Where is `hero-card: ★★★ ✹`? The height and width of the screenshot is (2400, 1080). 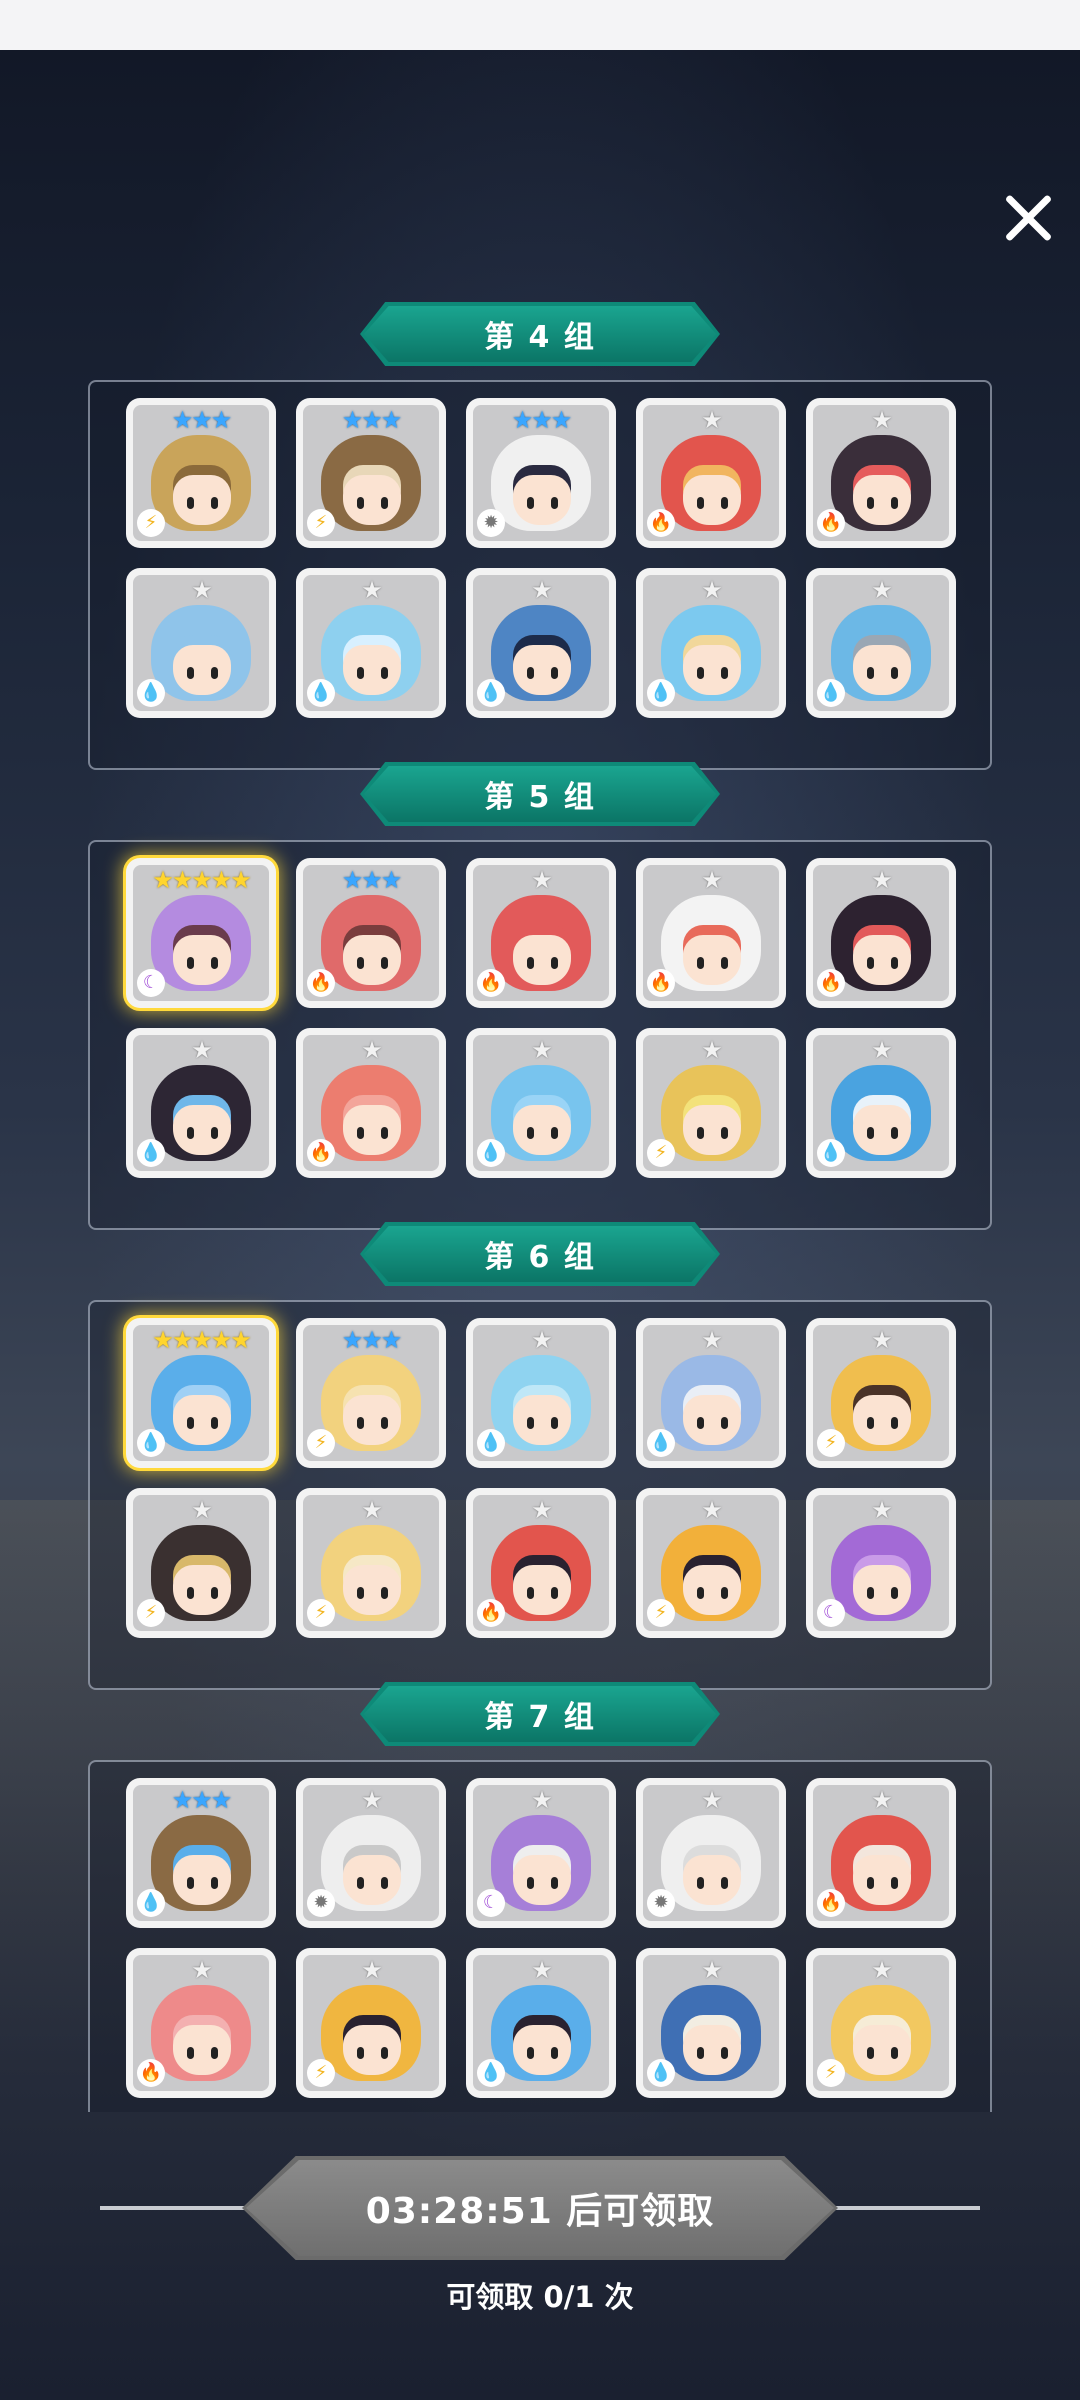 hero-card: ★★★ ✹ is located at coordinates (541, 473).